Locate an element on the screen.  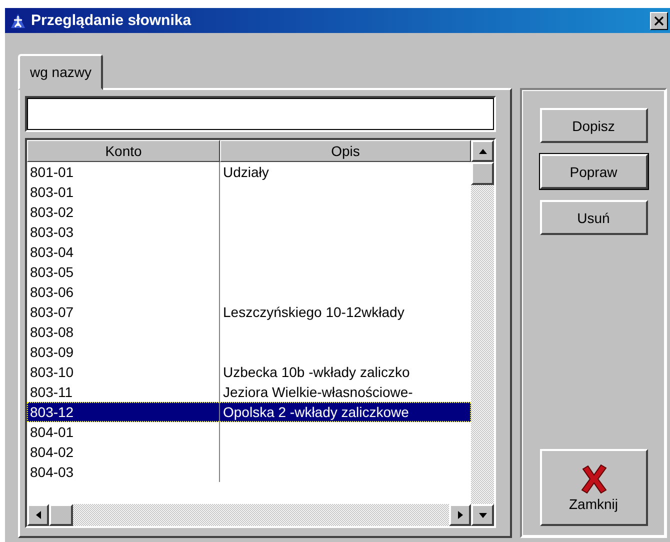
column-header: Opis is located at coordinates (345, 151).